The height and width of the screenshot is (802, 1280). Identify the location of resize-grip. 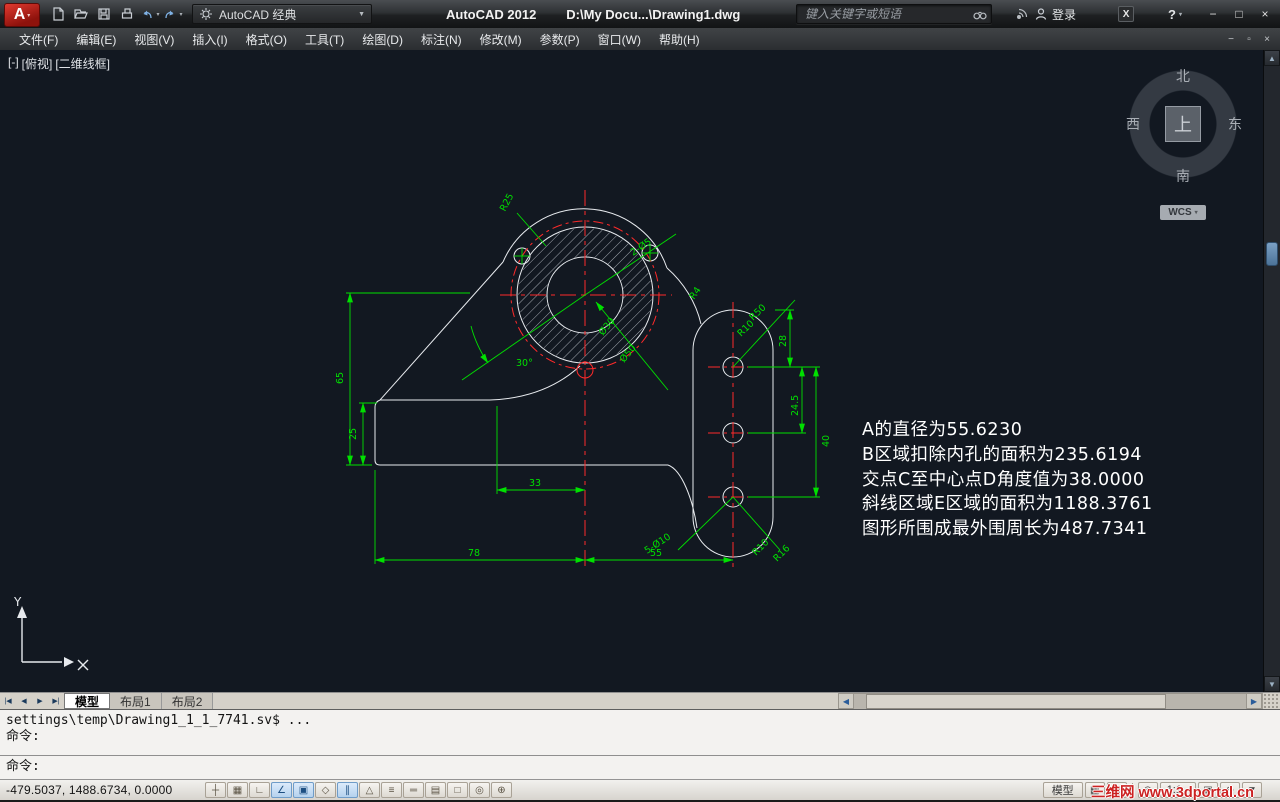
(1271, 701).